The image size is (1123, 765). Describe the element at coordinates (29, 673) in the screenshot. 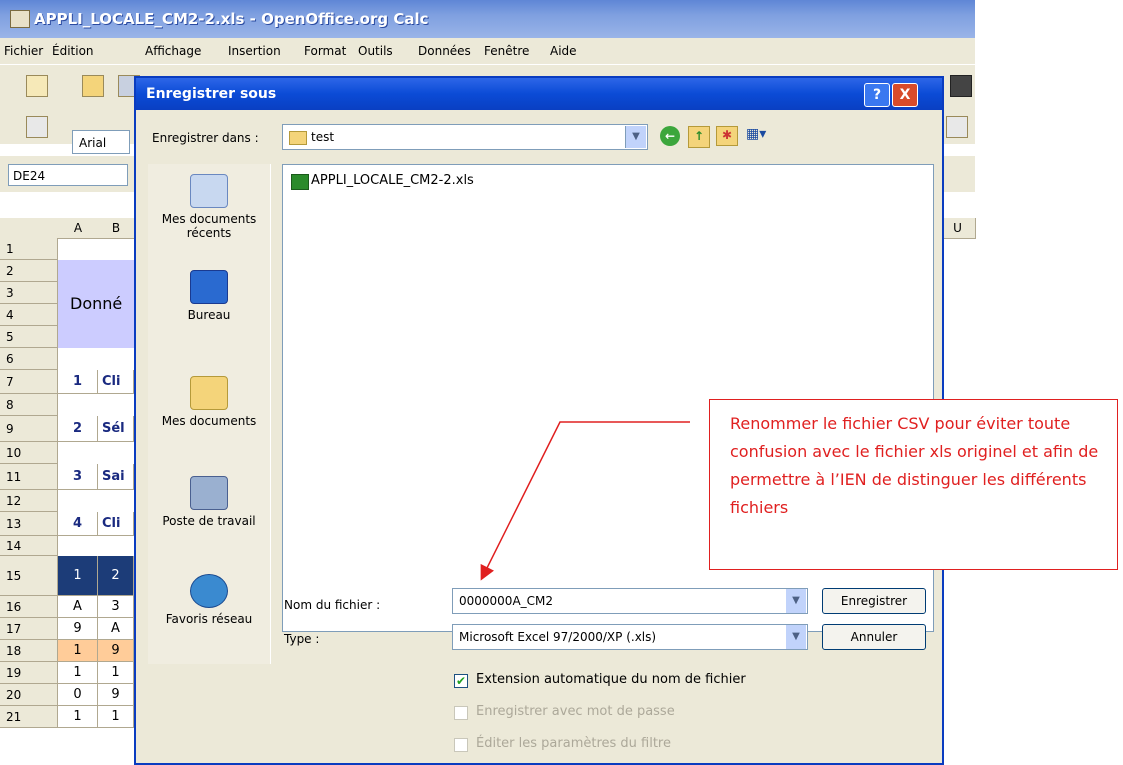

I see `row-header: 19` at that location.